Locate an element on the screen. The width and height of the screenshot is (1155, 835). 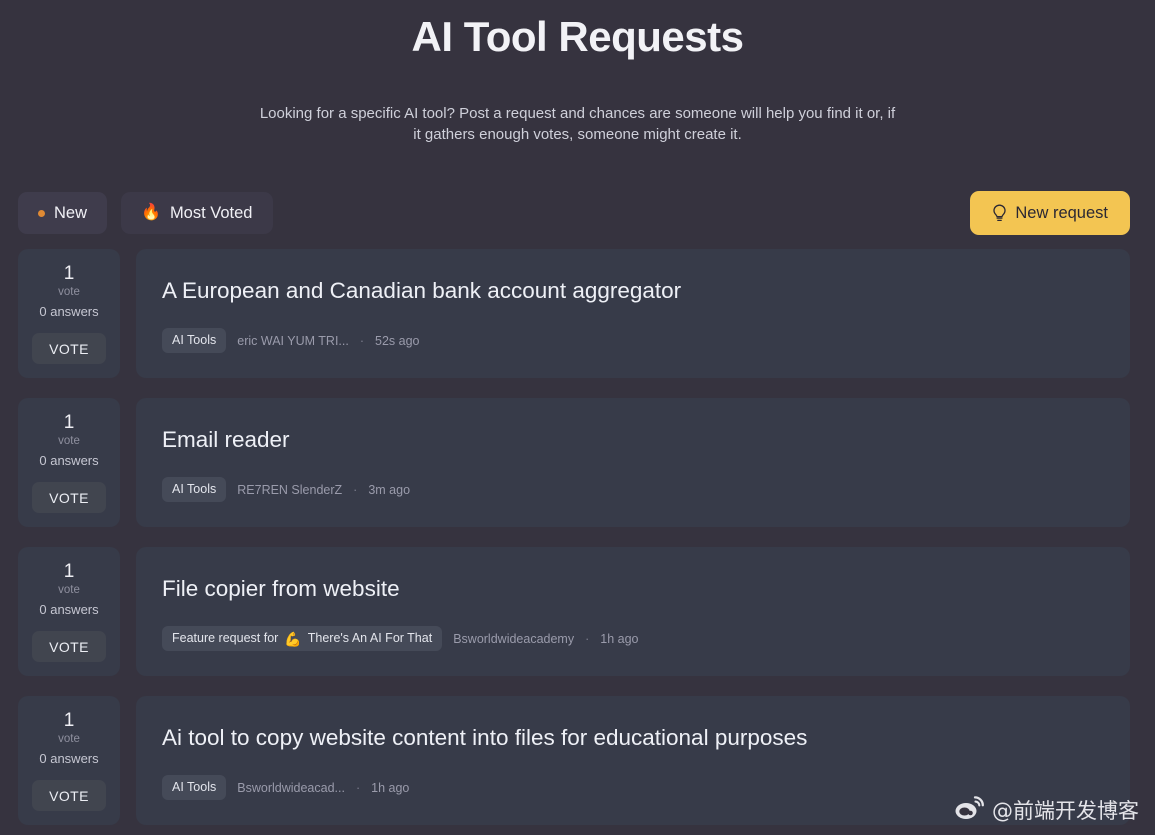
tab-group: New 🔥 Most Voted is located at coordinates (145, 213).